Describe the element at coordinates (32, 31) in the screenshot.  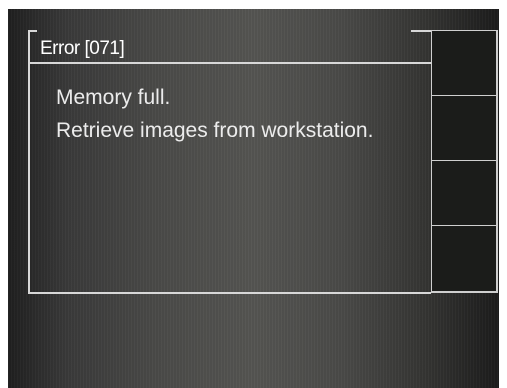
I see `dialog-top-border-left` at that location.